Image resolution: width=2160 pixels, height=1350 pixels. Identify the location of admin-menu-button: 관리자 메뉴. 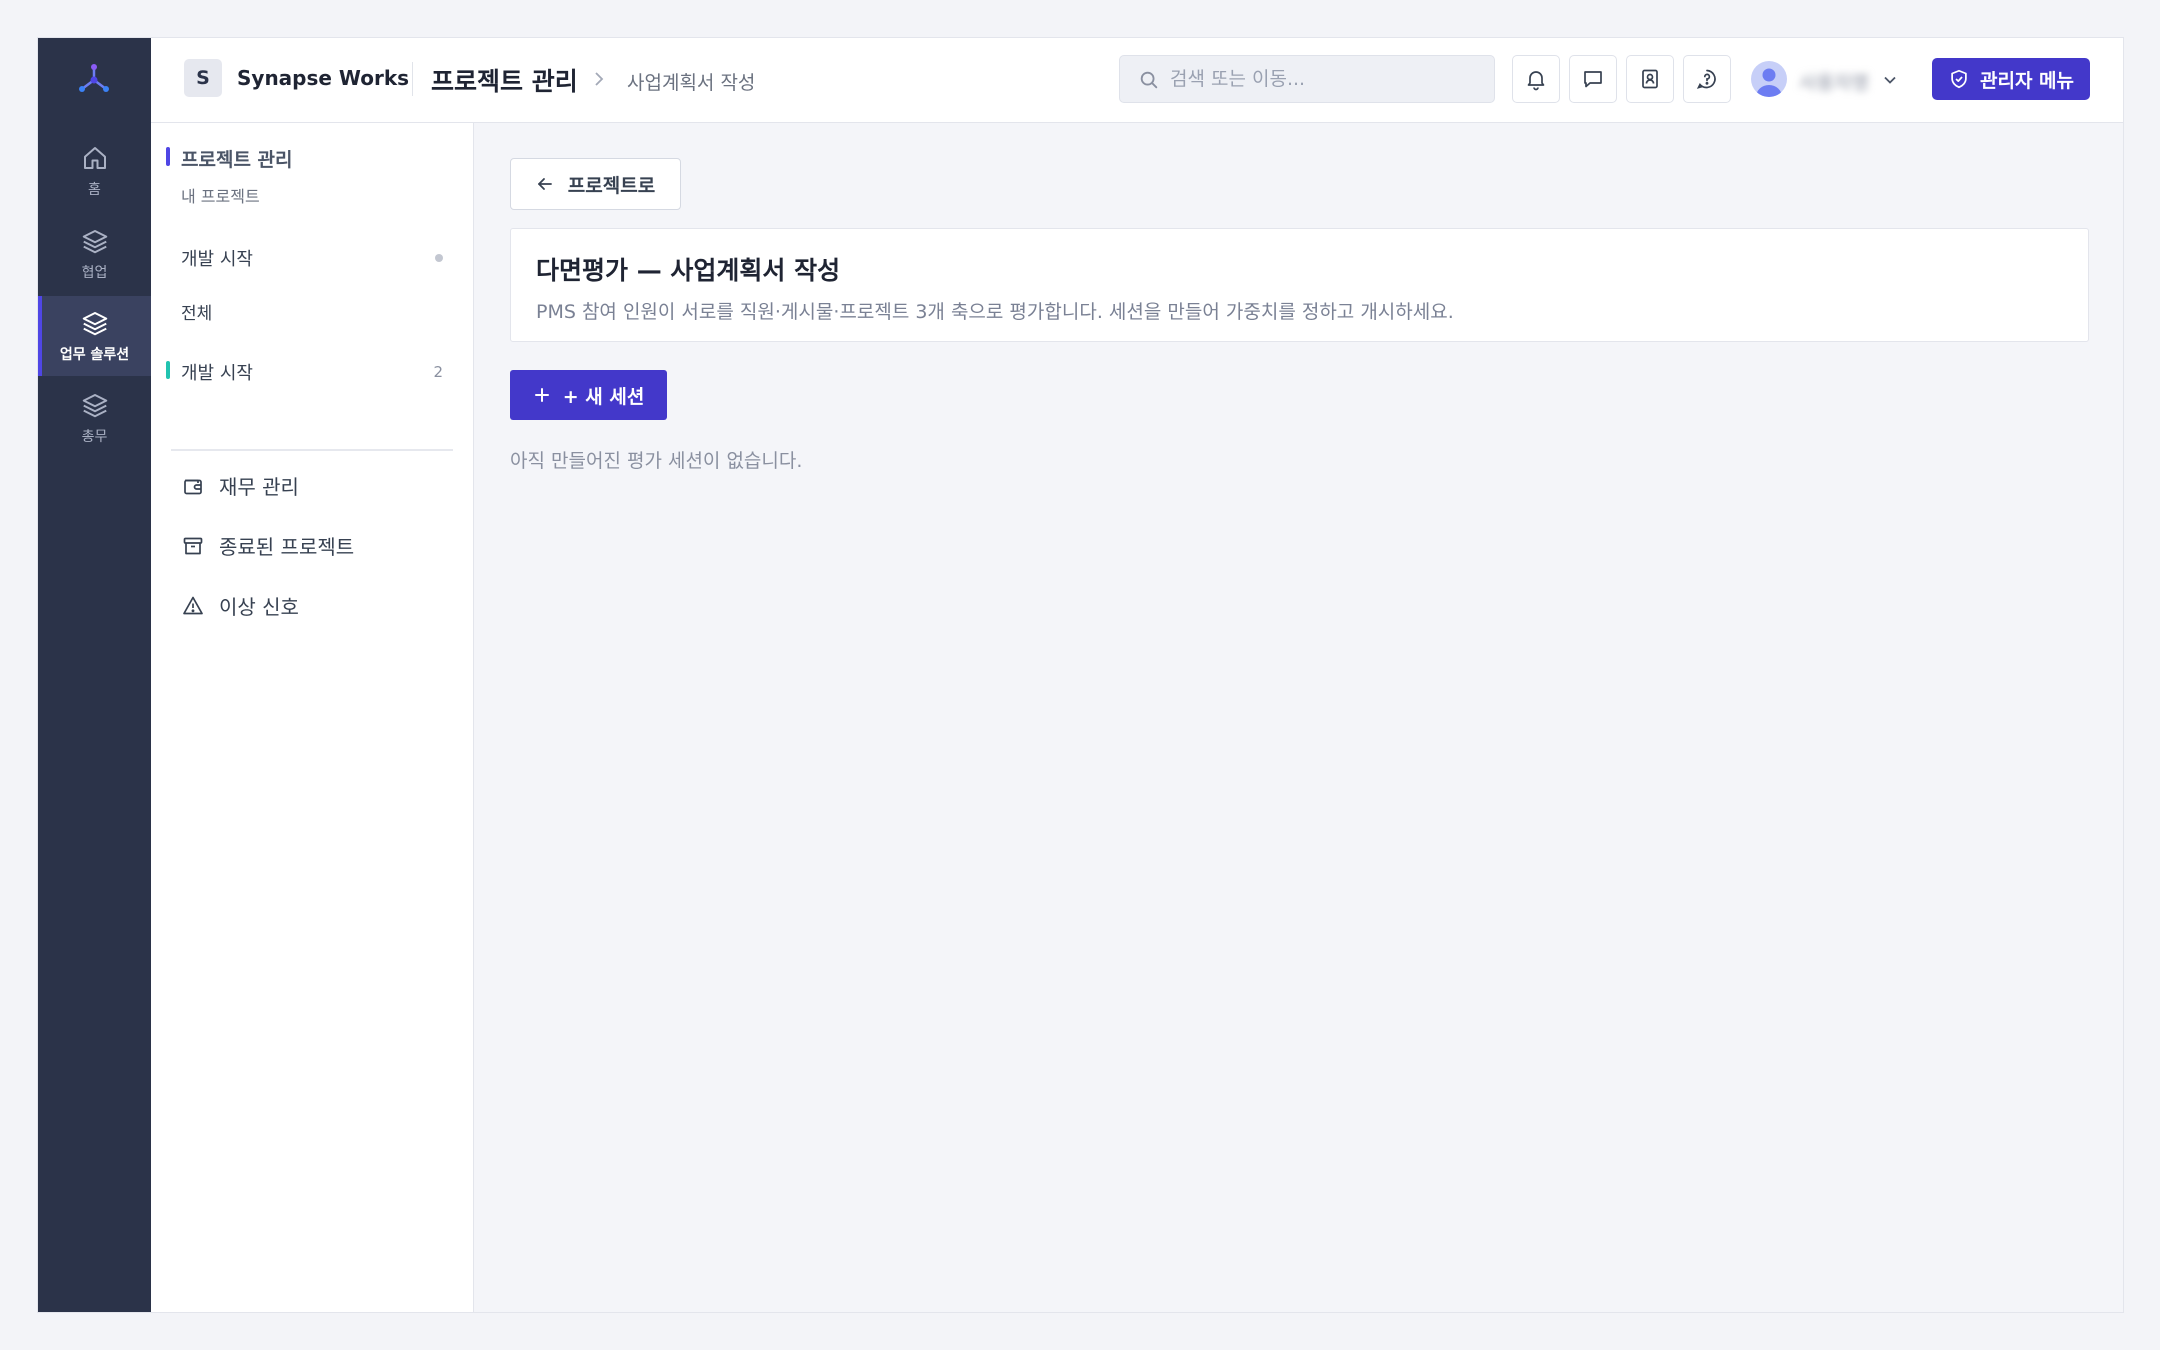
(2011, 79).